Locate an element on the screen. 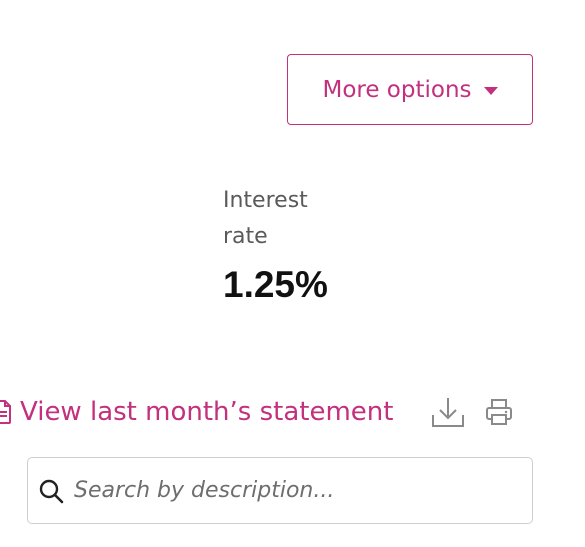  view-statement-link: View last month’s statement is located at coordinates (196, 412).